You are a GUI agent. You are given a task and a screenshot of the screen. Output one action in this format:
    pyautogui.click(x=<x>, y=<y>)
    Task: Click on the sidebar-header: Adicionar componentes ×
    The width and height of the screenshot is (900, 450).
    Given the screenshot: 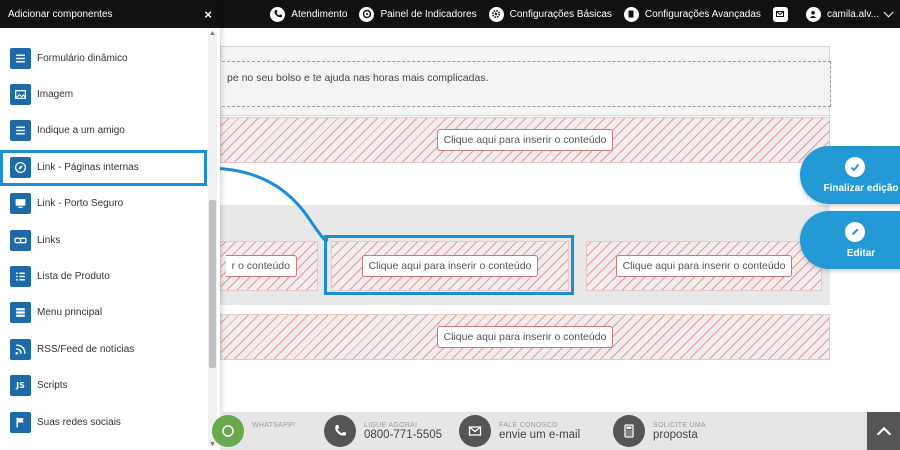 What is the action you would take?
    pyautogui.click(x=110, y=14)
    